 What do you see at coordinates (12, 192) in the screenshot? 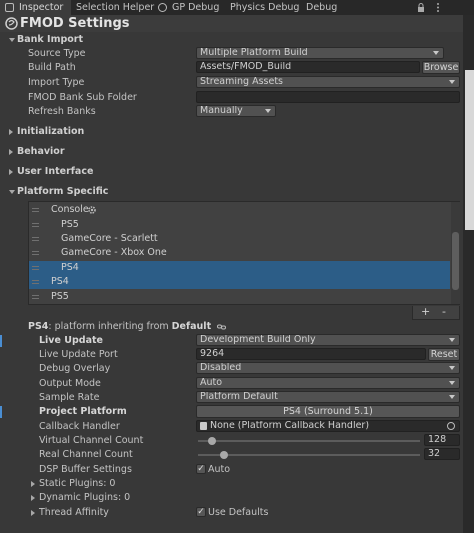
I see `platform-specific-foldout-icon` at bounding box center [12, 192].